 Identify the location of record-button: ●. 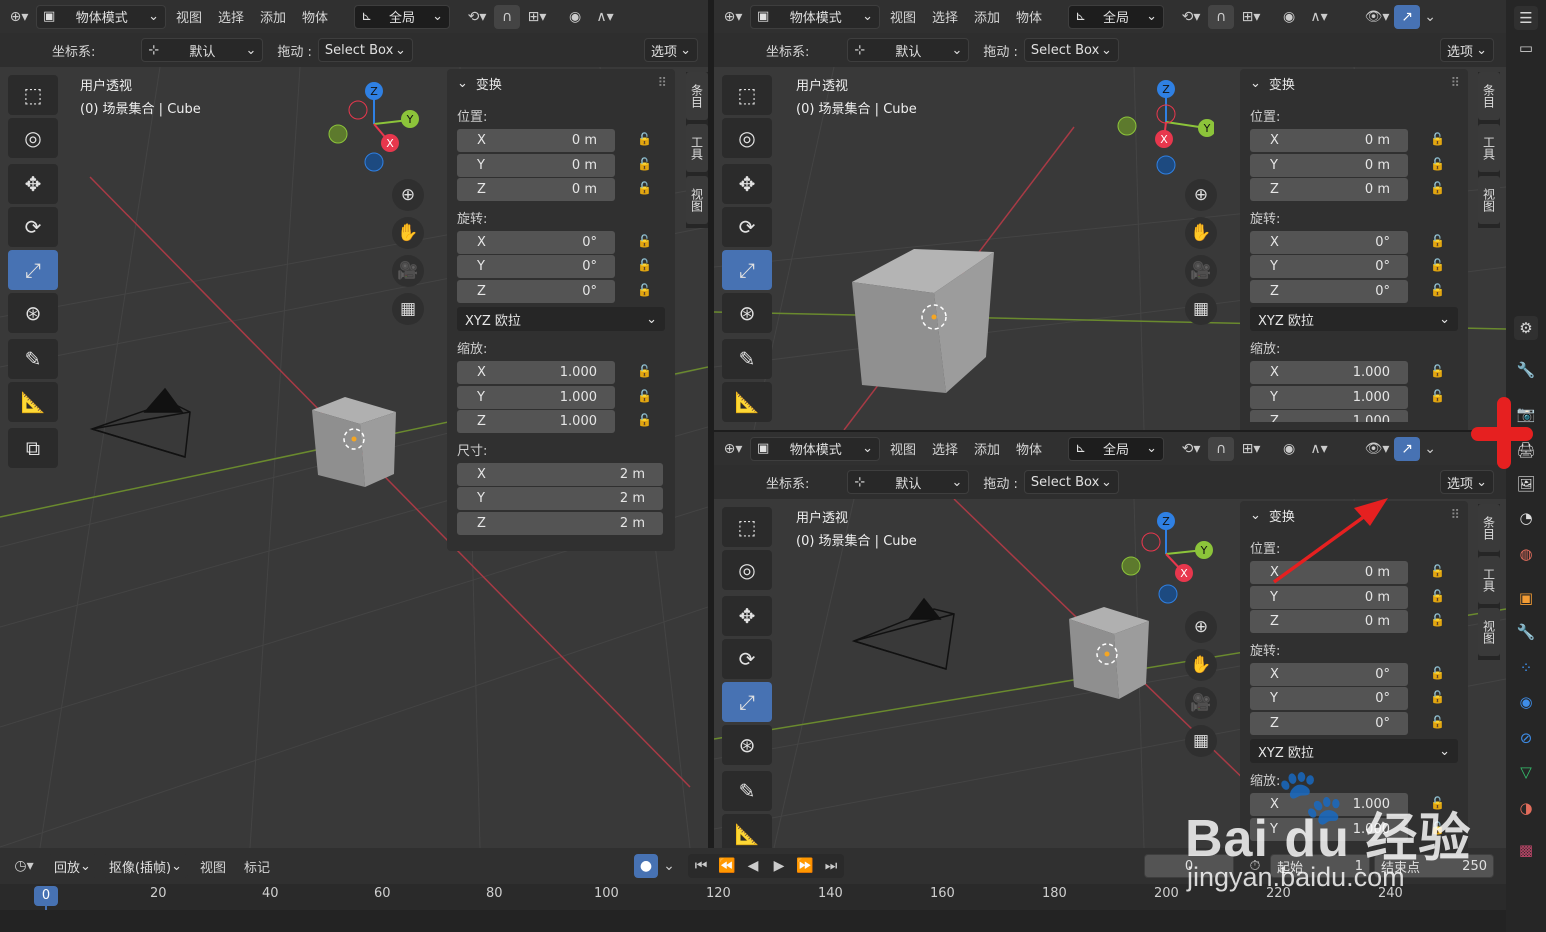
(646, 866).